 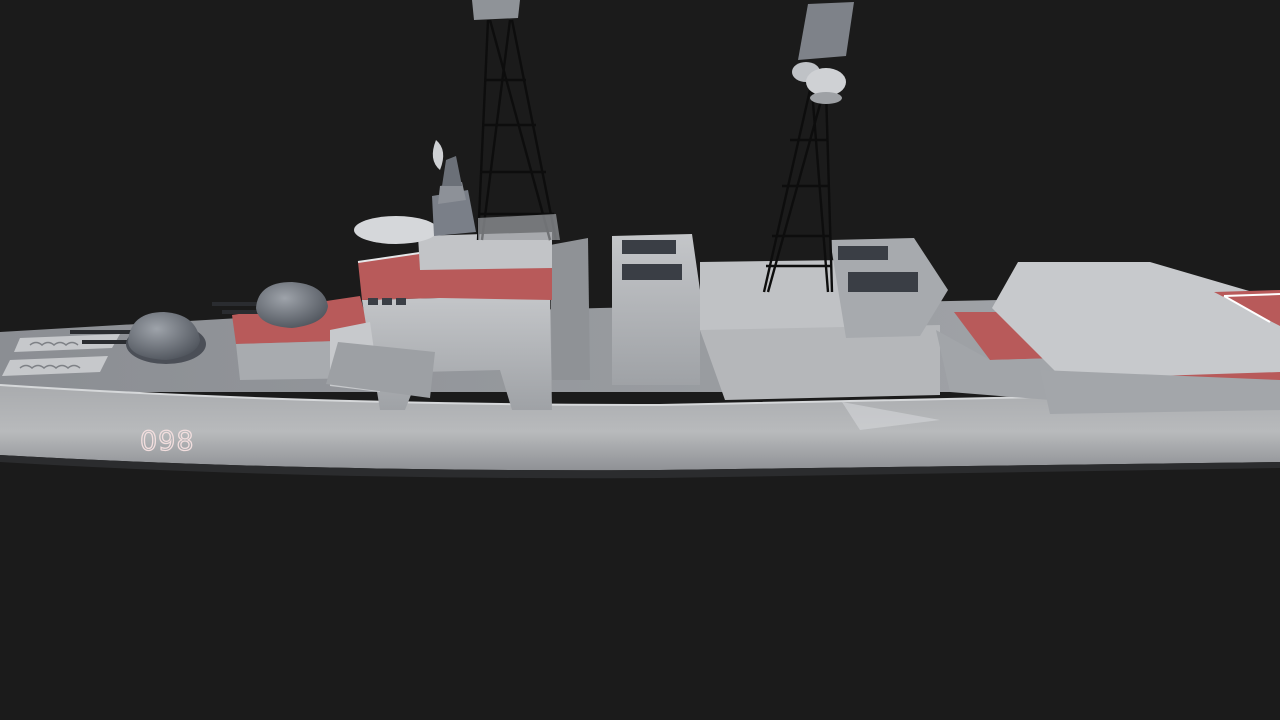 I want to click on exhaust-stack-block, so click(x=656, y=309).